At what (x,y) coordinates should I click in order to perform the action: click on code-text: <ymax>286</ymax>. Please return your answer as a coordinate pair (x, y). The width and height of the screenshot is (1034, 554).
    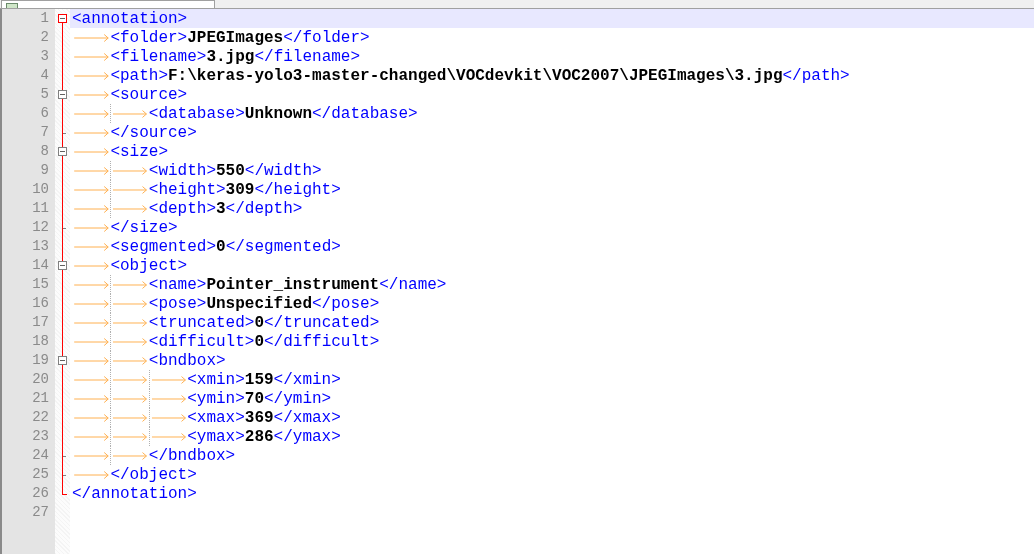
    Looking at the image, I should click on (264, 436).